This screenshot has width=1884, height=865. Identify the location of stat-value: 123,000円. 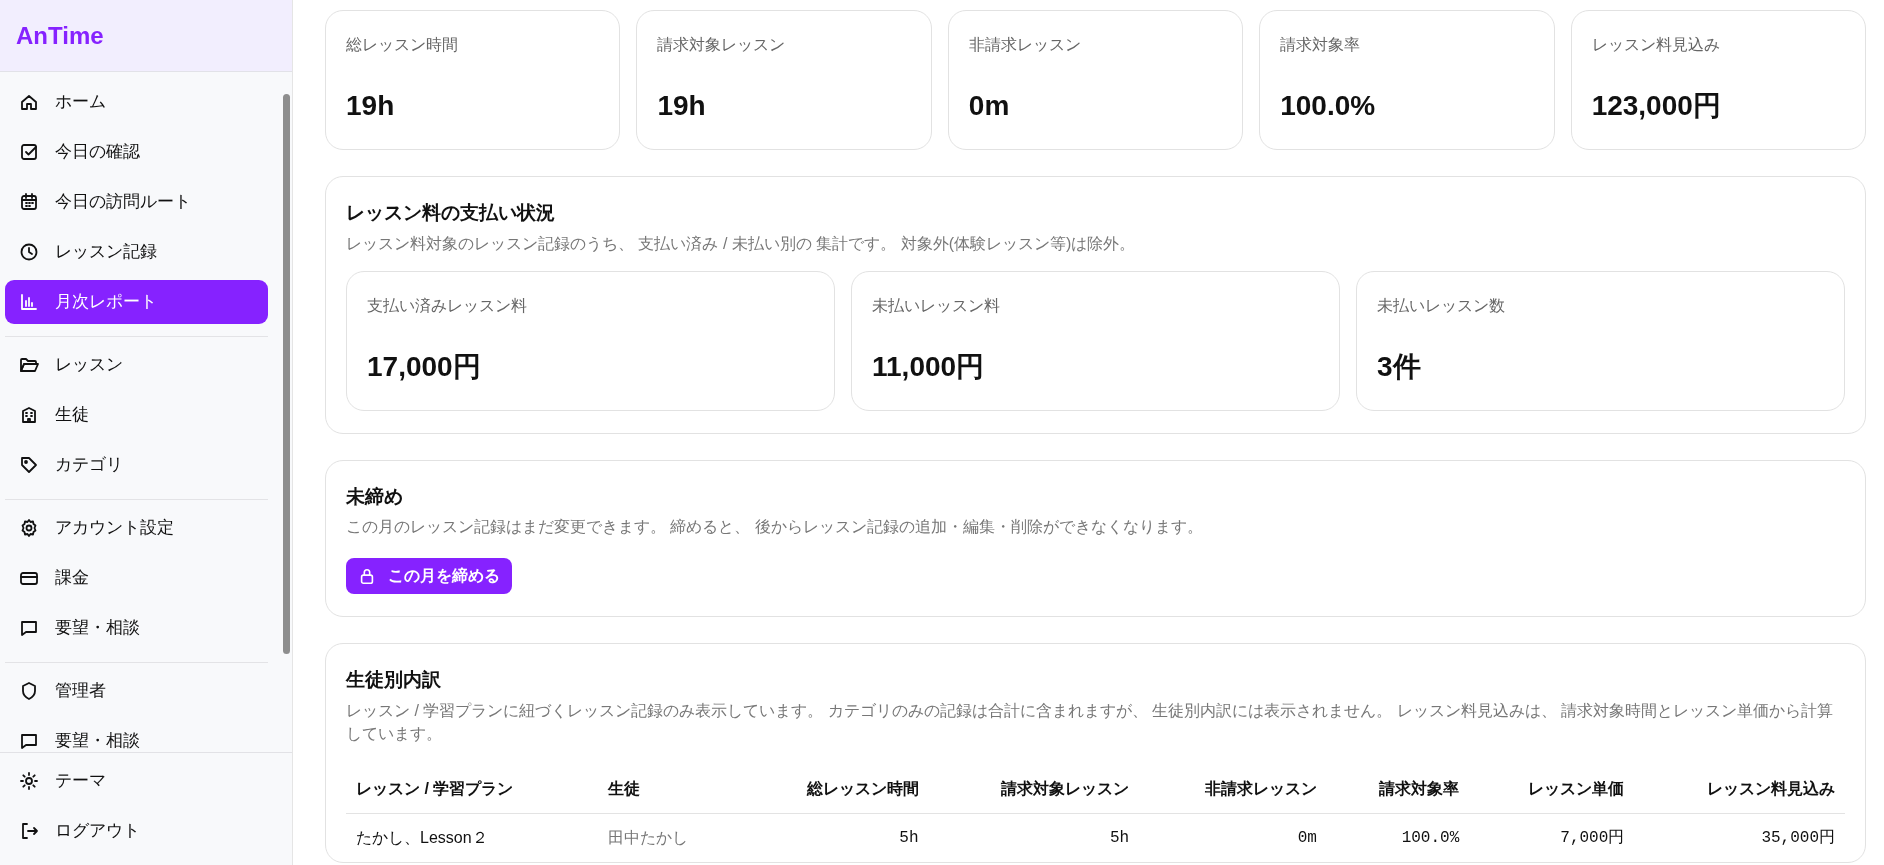
(1656, 106).